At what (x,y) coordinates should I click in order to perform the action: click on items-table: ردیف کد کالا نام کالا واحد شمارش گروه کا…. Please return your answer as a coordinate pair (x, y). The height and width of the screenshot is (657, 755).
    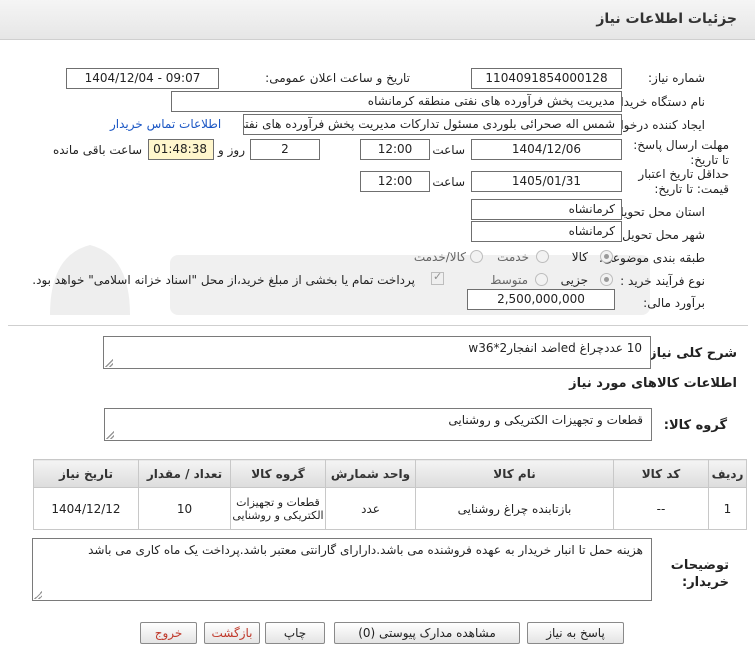
    Looking at the image, I should click on (390, 494).